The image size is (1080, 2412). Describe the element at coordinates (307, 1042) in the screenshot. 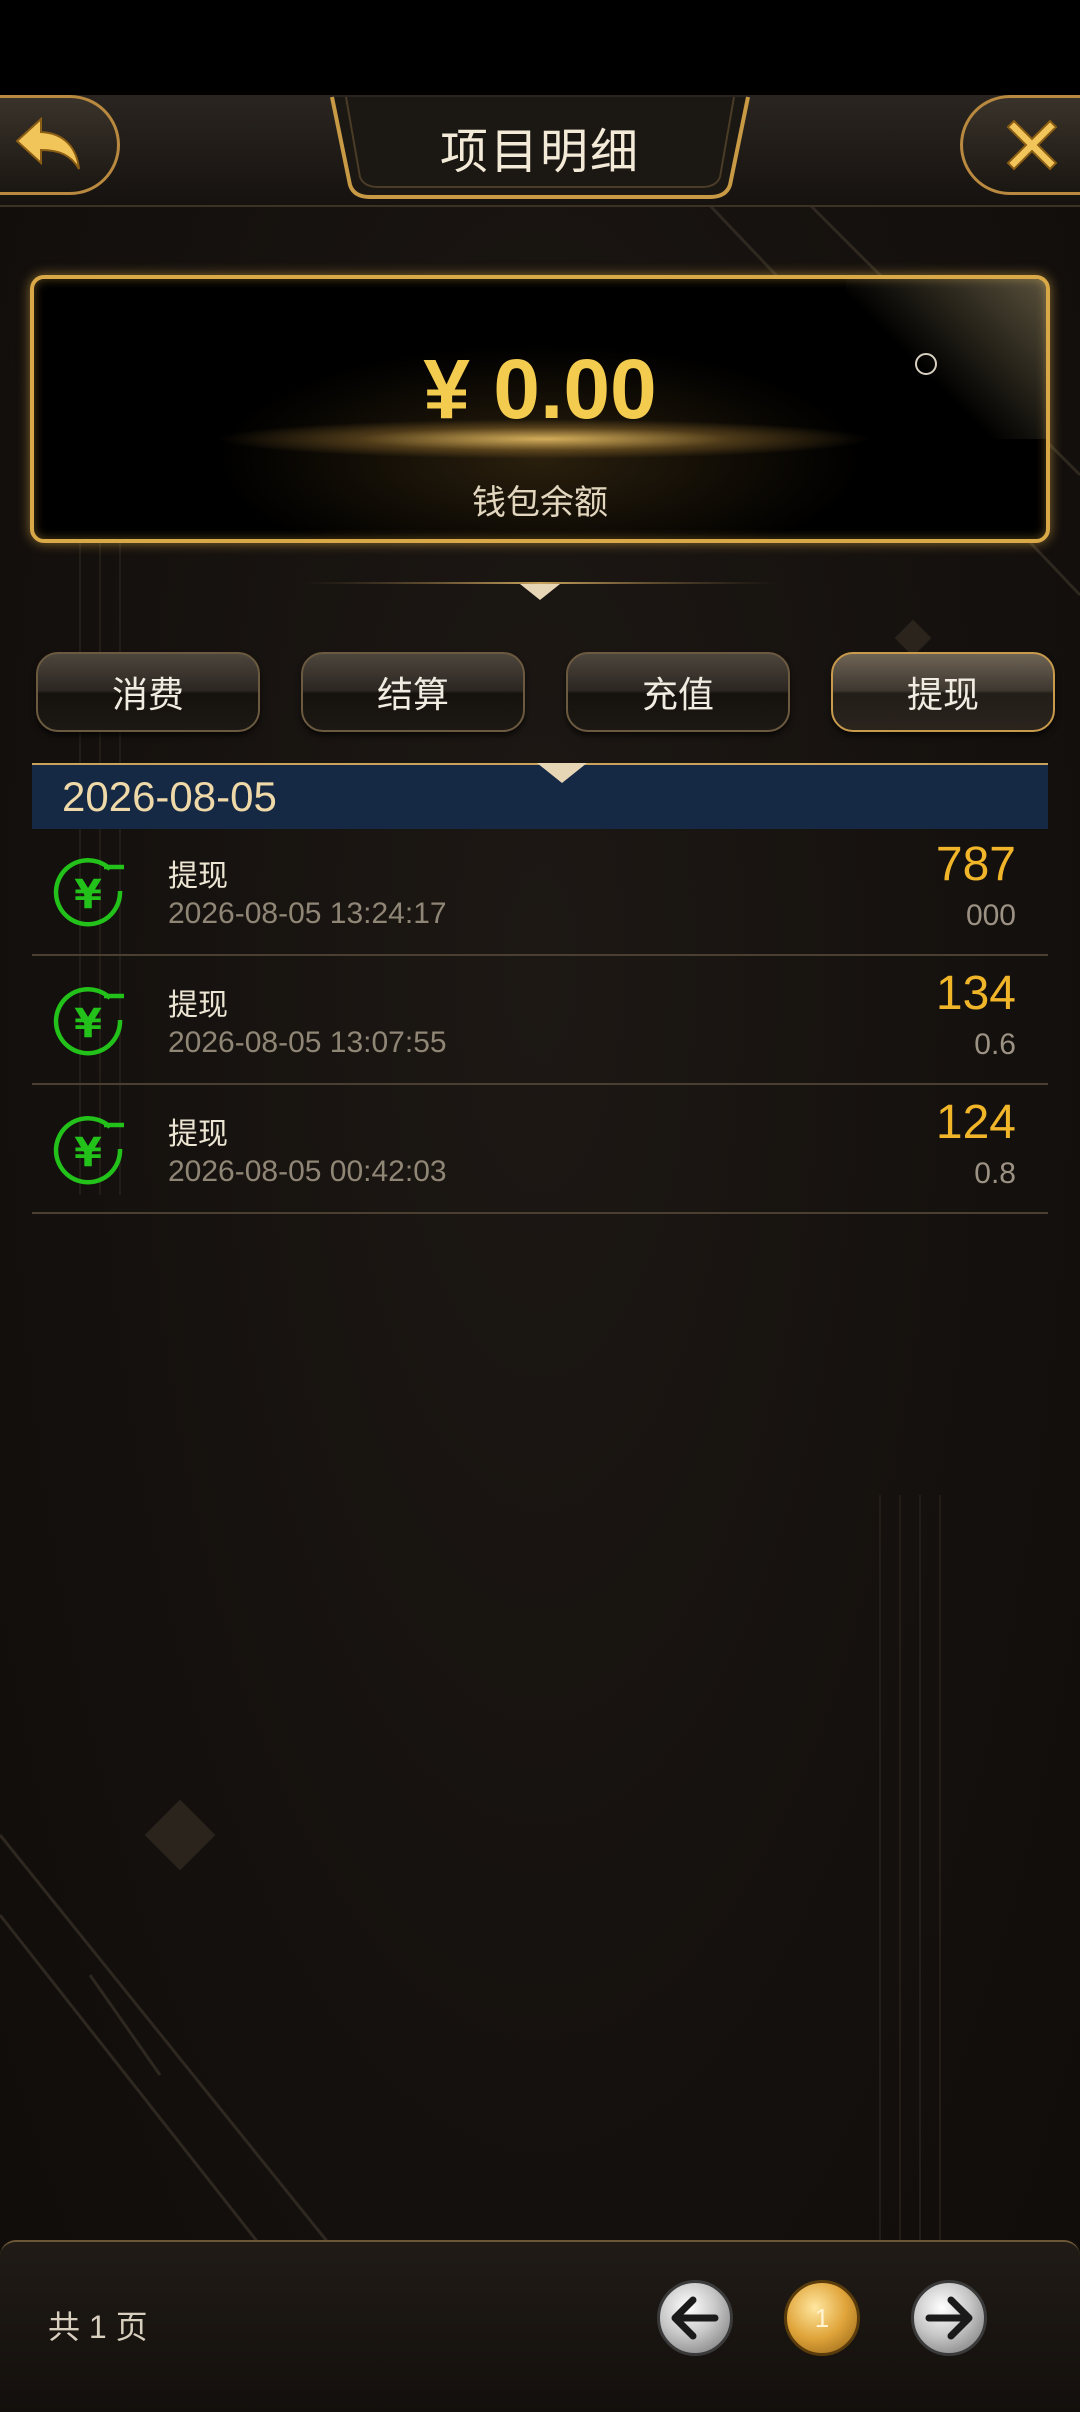

I see `record-time: 2026-08-05 13:07:55` at that location.